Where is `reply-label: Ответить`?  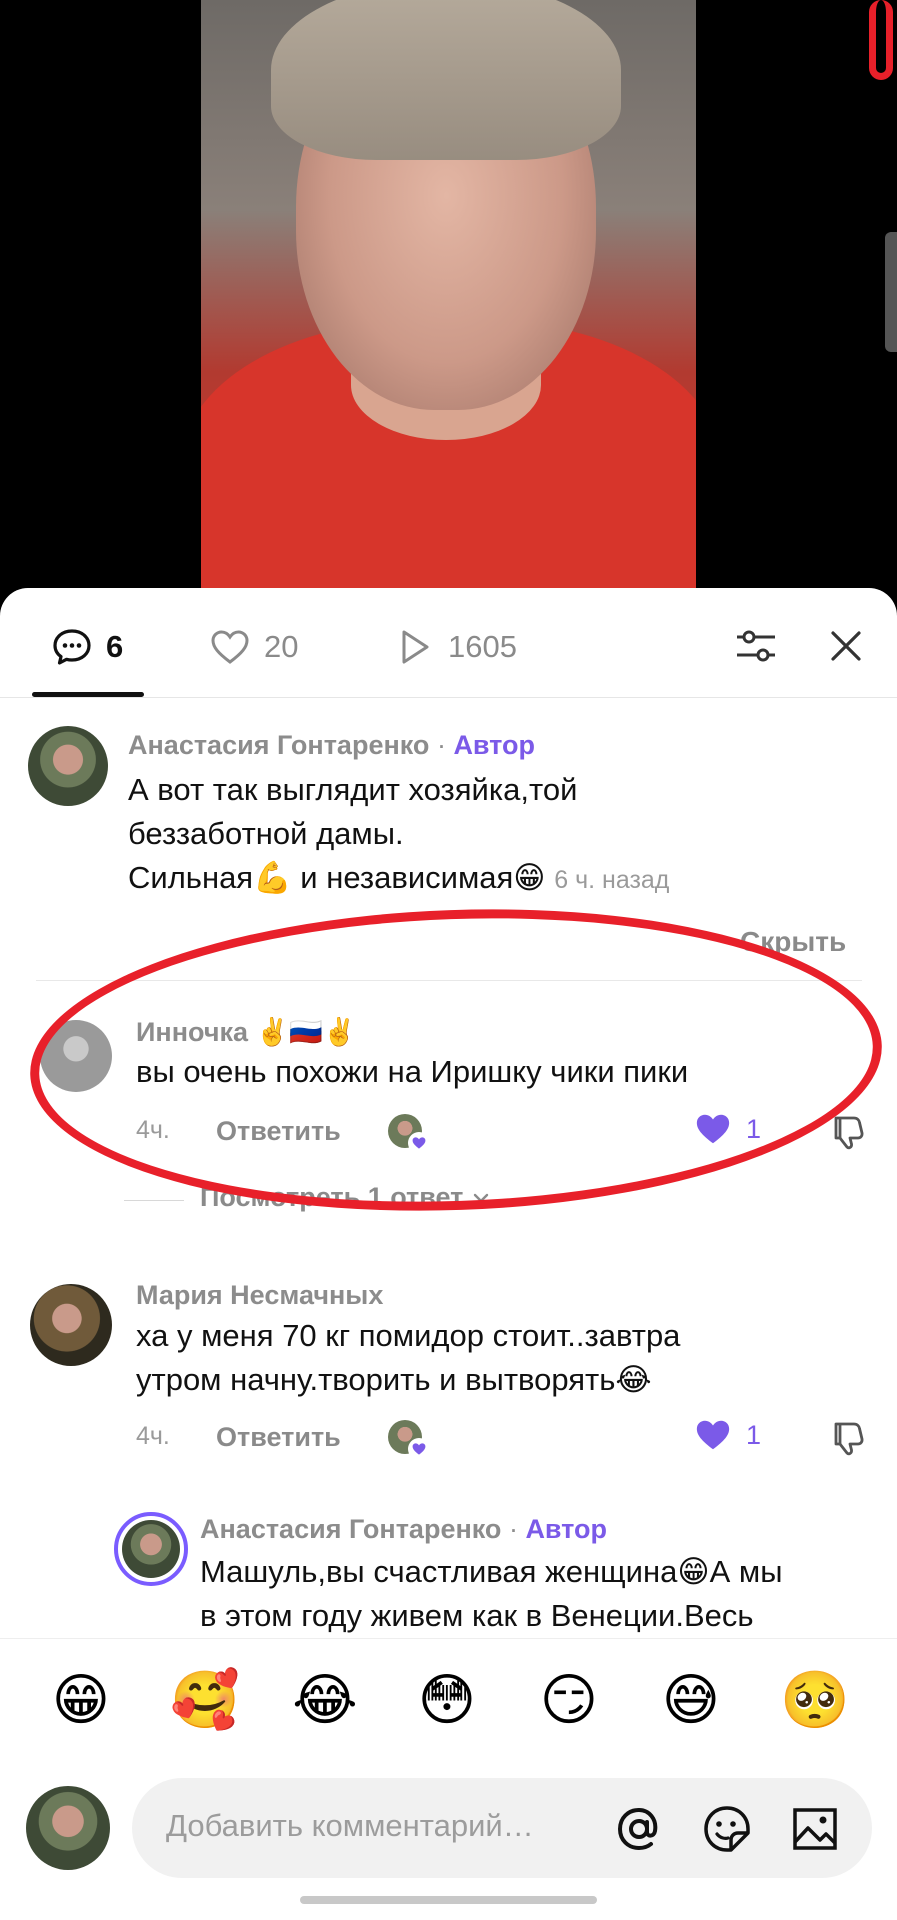
reply-label: Ответить is located at coordinates (278, 1437).